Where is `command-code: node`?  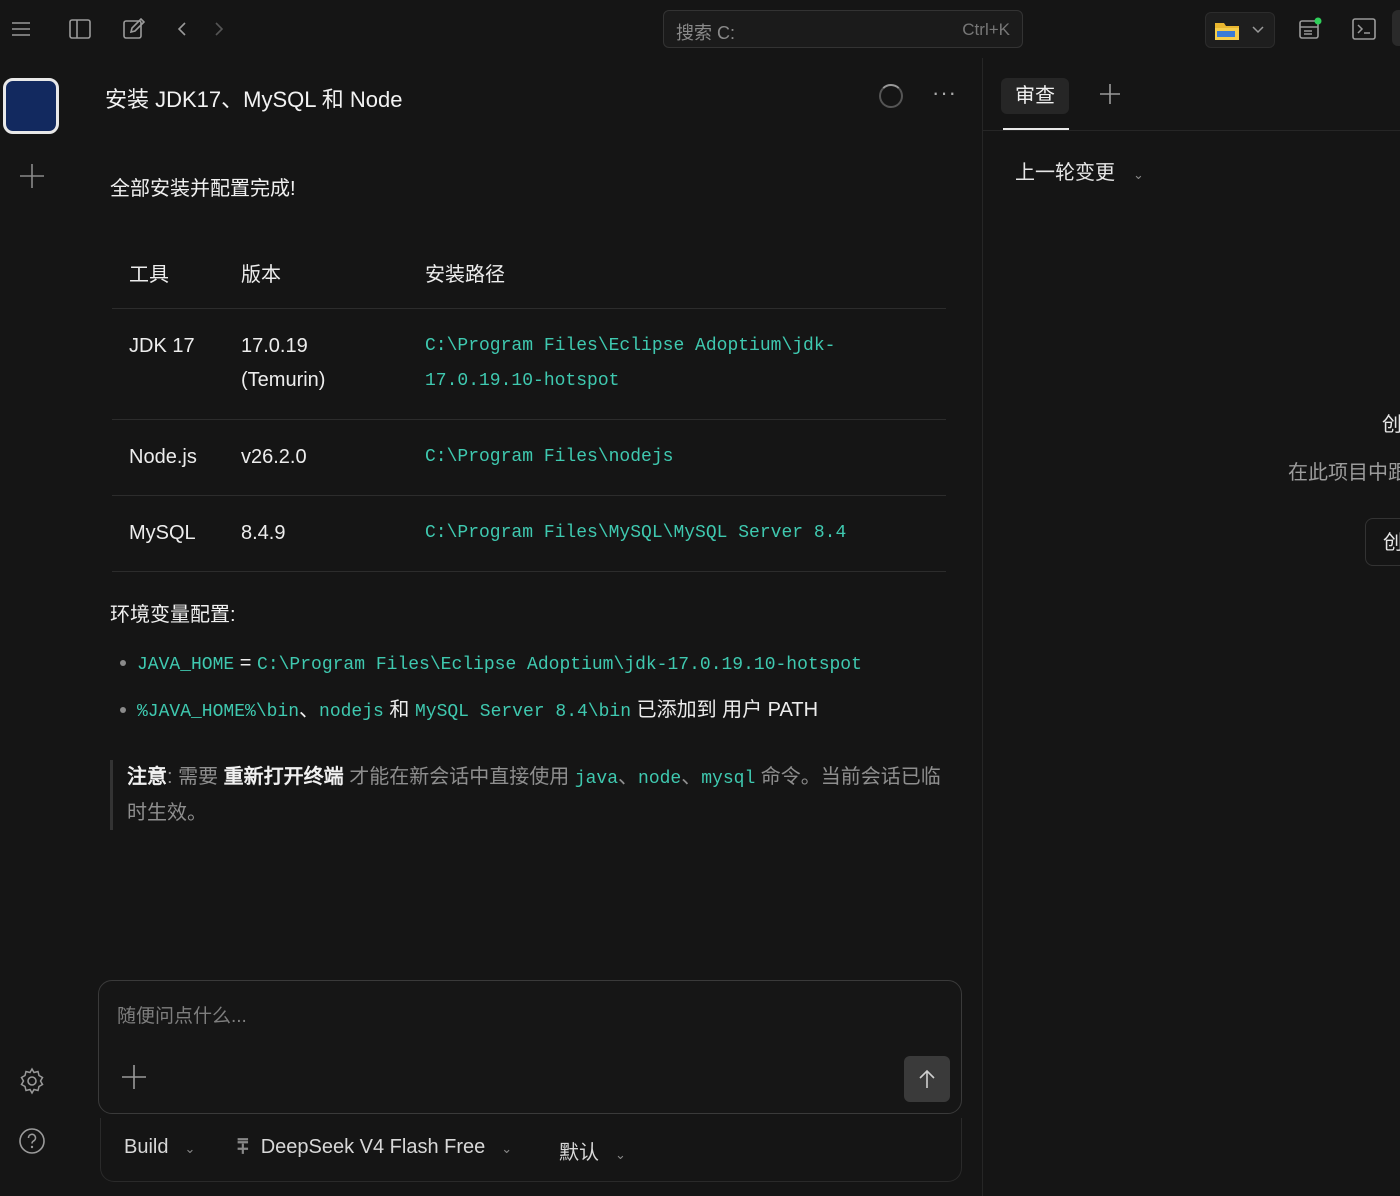
command-code: node is located at coordinates (660, 779).